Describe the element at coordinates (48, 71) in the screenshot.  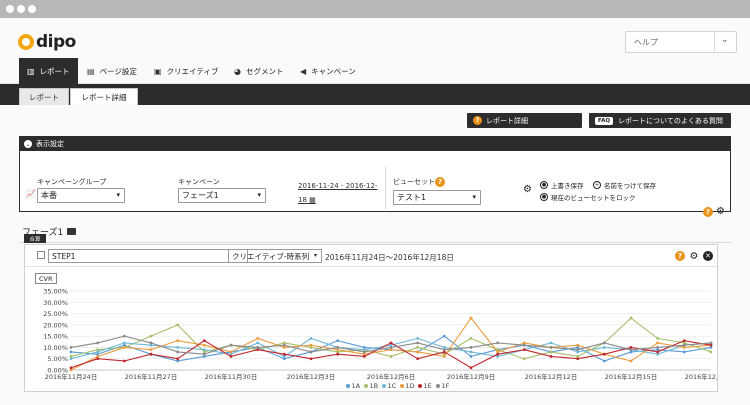
I see `nav-item-report: ▥ レポート` at that location.